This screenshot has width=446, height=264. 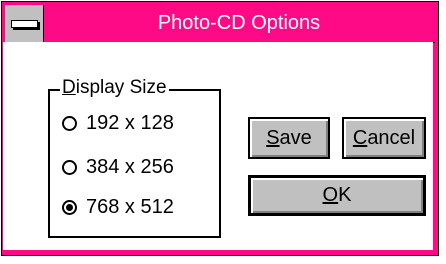 I want to click on title-bar: Photo-CD Options, so click(x=220, y=24).